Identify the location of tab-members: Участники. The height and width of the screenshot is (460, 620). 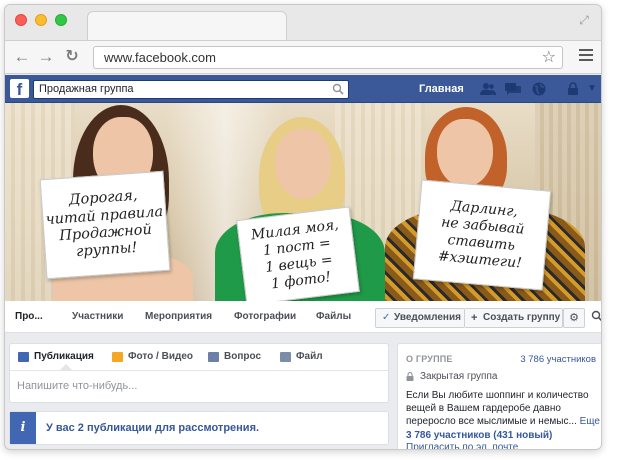
(97, 317).